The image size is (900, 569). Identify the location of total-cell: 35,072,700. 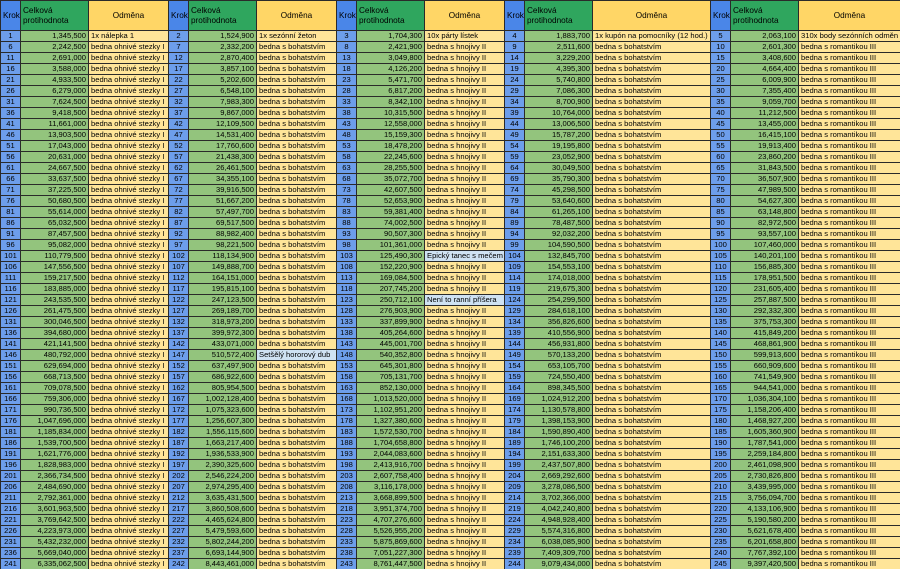
(390, 179).